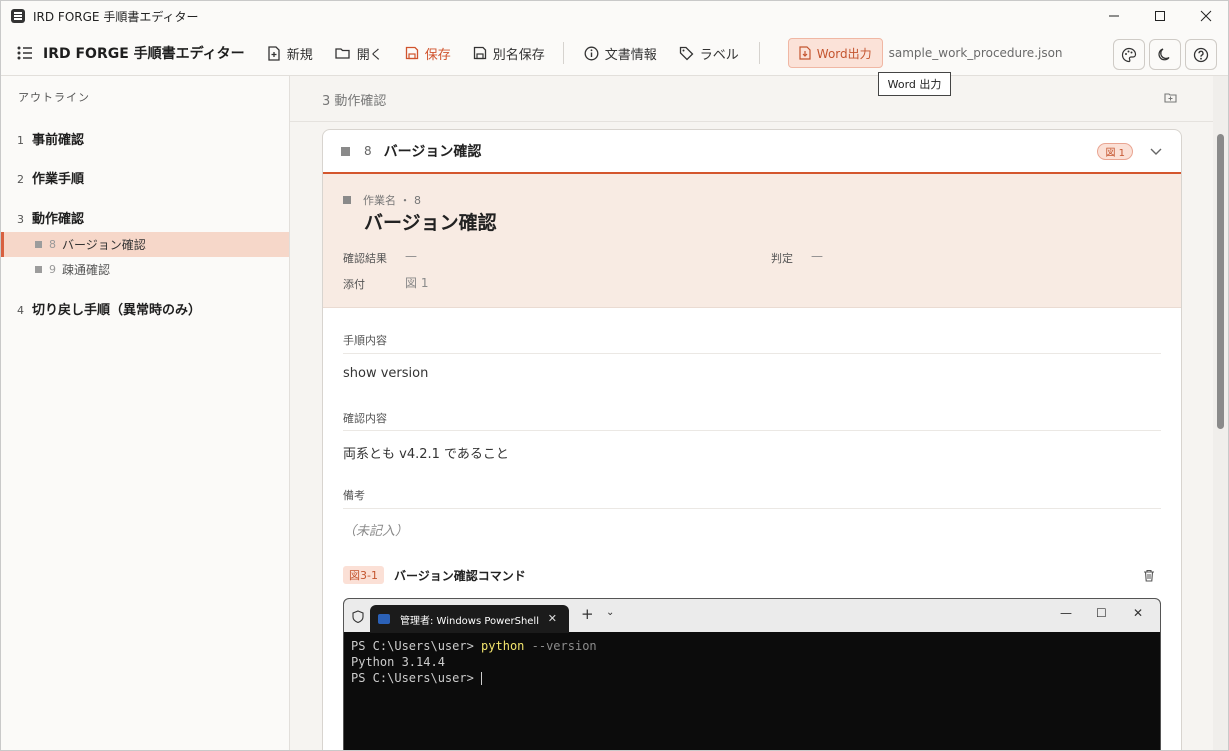 The image size is (1229, 751). I want to click on outline-icon, so click(24, 53).